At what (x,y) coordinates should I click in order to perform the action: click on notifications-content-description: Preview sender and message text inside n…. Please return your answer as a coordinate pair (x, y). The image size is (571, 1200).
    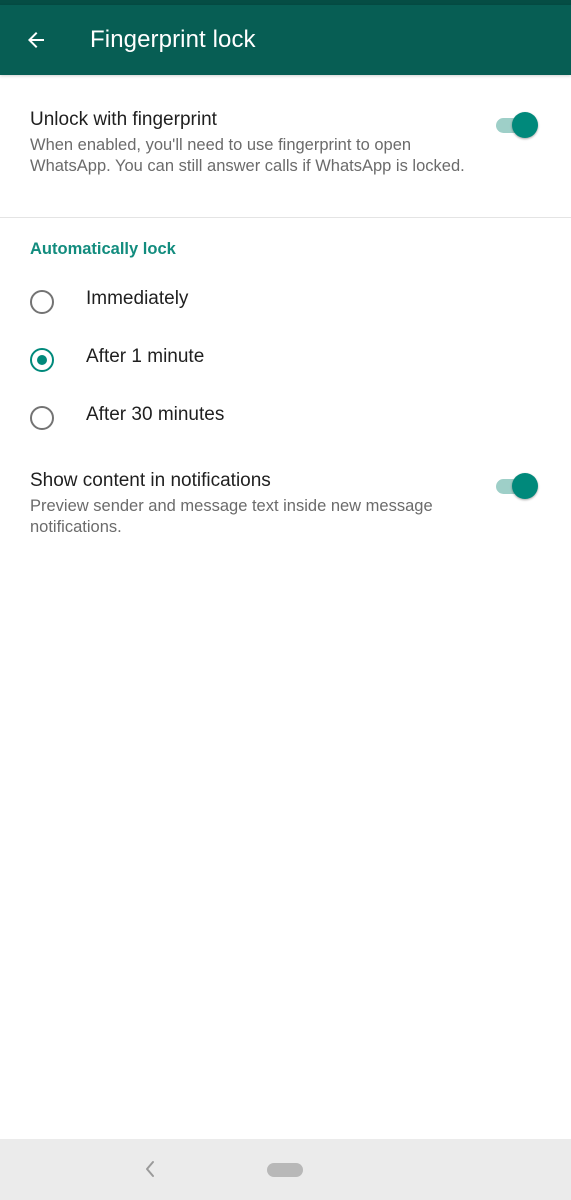
    Looking at the image, I should click on (231, 516).